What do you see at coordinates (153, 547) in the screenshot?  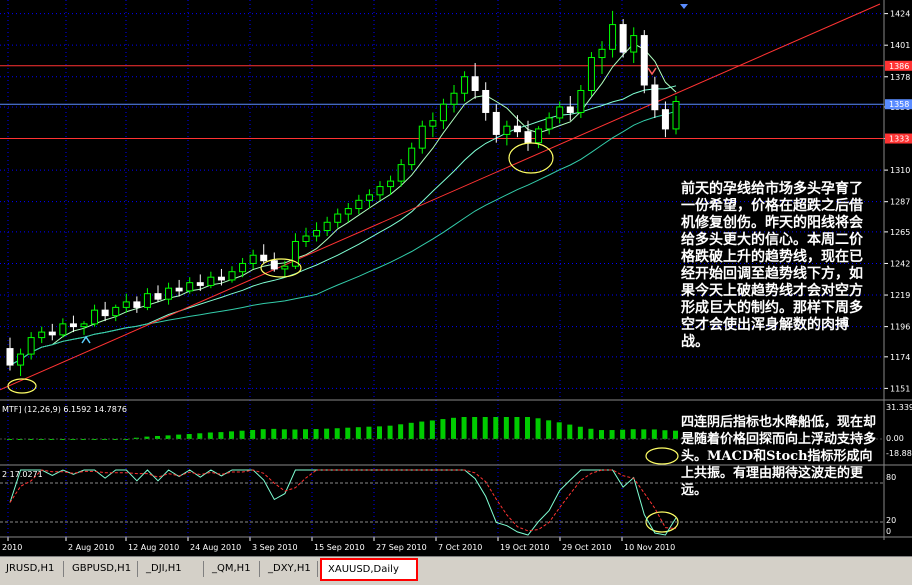 I see `date-tick-label: 12 Aug 2010` at bounding box center [153, 547].